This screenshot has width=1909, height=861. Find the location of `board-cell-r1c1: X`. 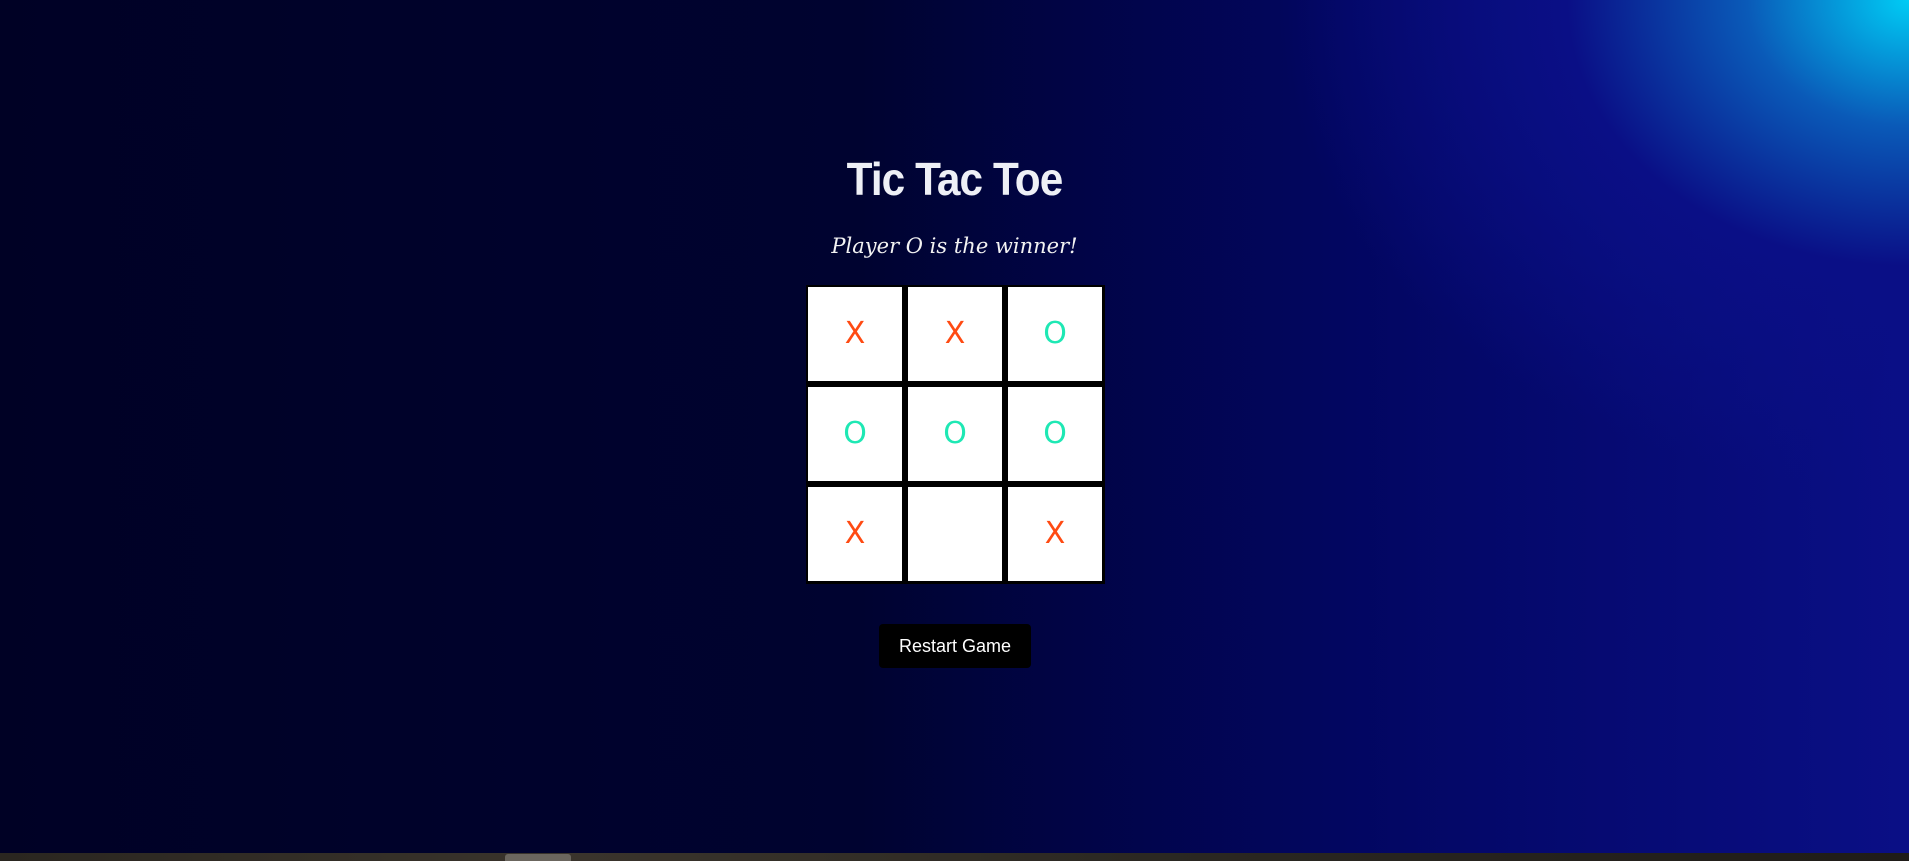

board-cell-r1c1: X is located at coordinates (855, 334).